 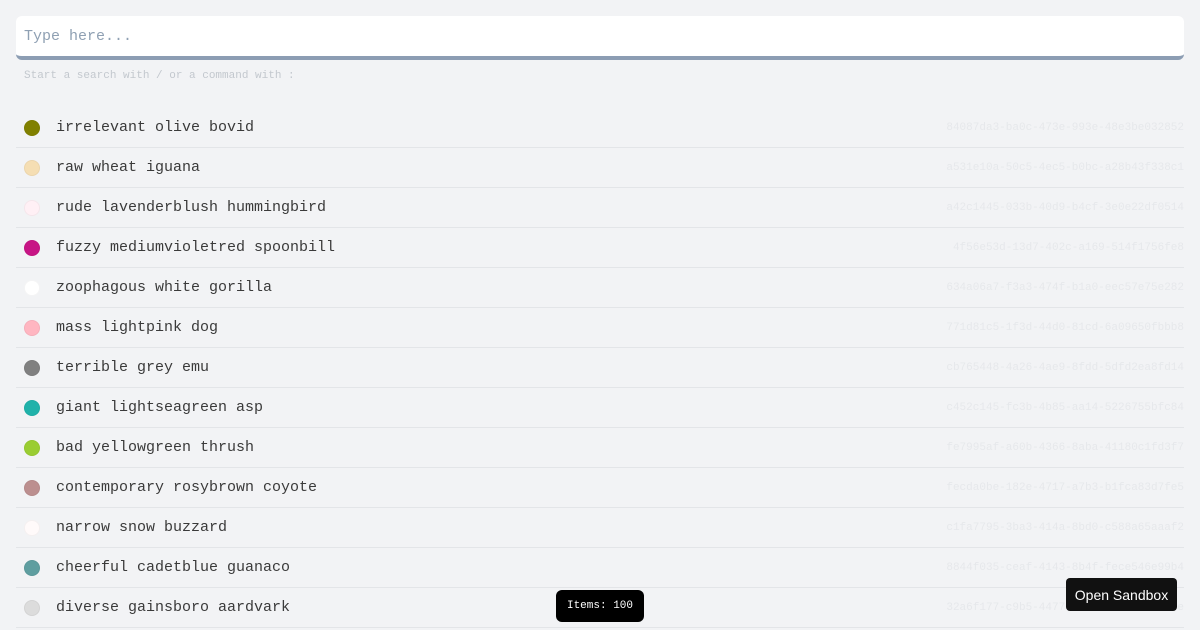 I want to click on item-name: terrible grey emu, so click(x=133, y=367).